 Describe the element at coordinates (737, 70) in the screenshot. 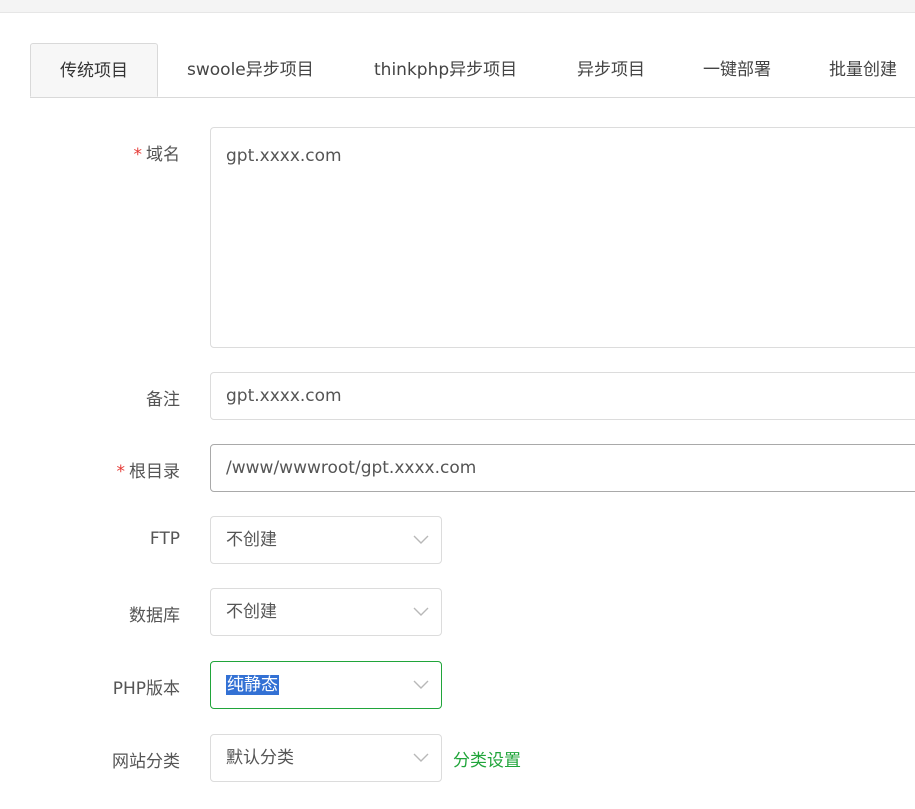

I see `tab-one-click-deploy: 一键部署` at that location.